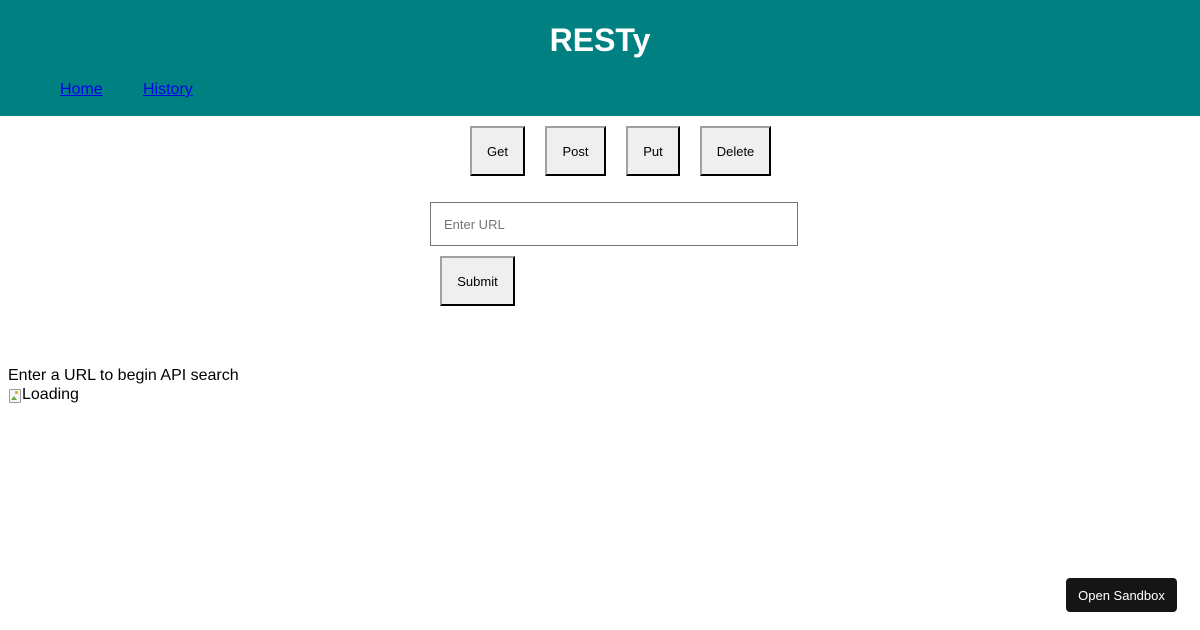  What do you see at coordinates (735, 151) in the screenshot?
I see `delete-method-button: Delete` at bounding box center [735, 151].